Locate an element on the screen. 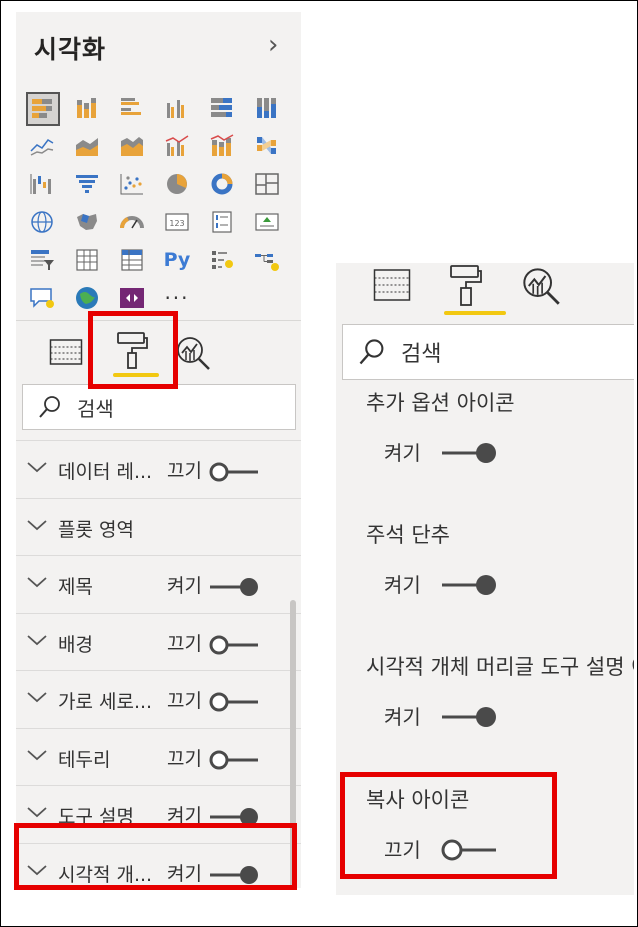 This screenshot has width=638, height=927. multi-row-card-icon is located at coordinates (222, 222).